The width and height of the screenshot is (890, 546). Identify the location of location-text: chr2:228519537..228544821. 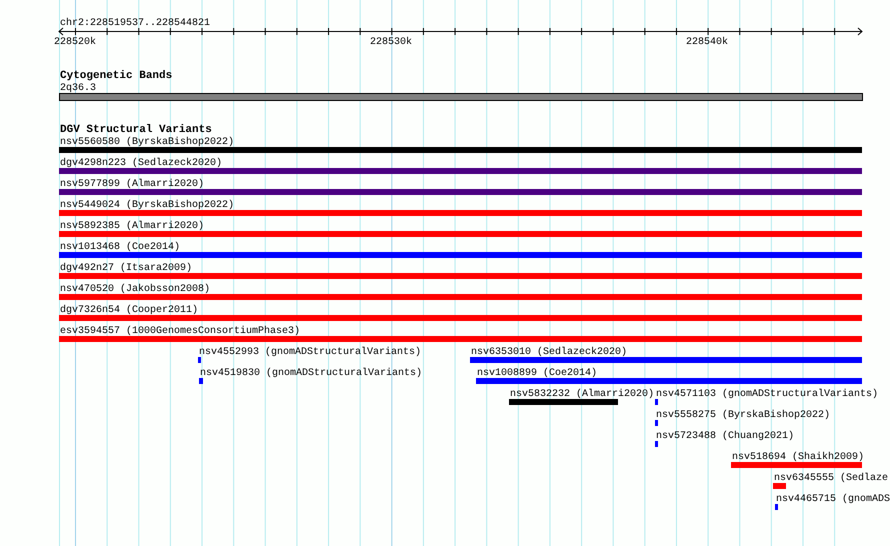
(135, 23).